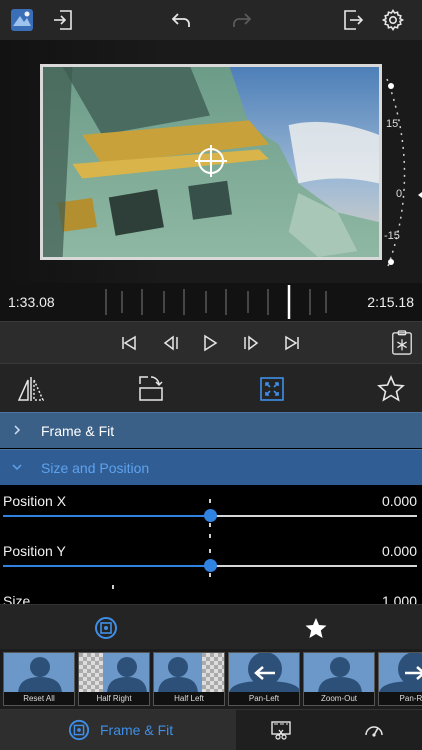  I want to click on dial-label-0: 0, so click(399, 194).